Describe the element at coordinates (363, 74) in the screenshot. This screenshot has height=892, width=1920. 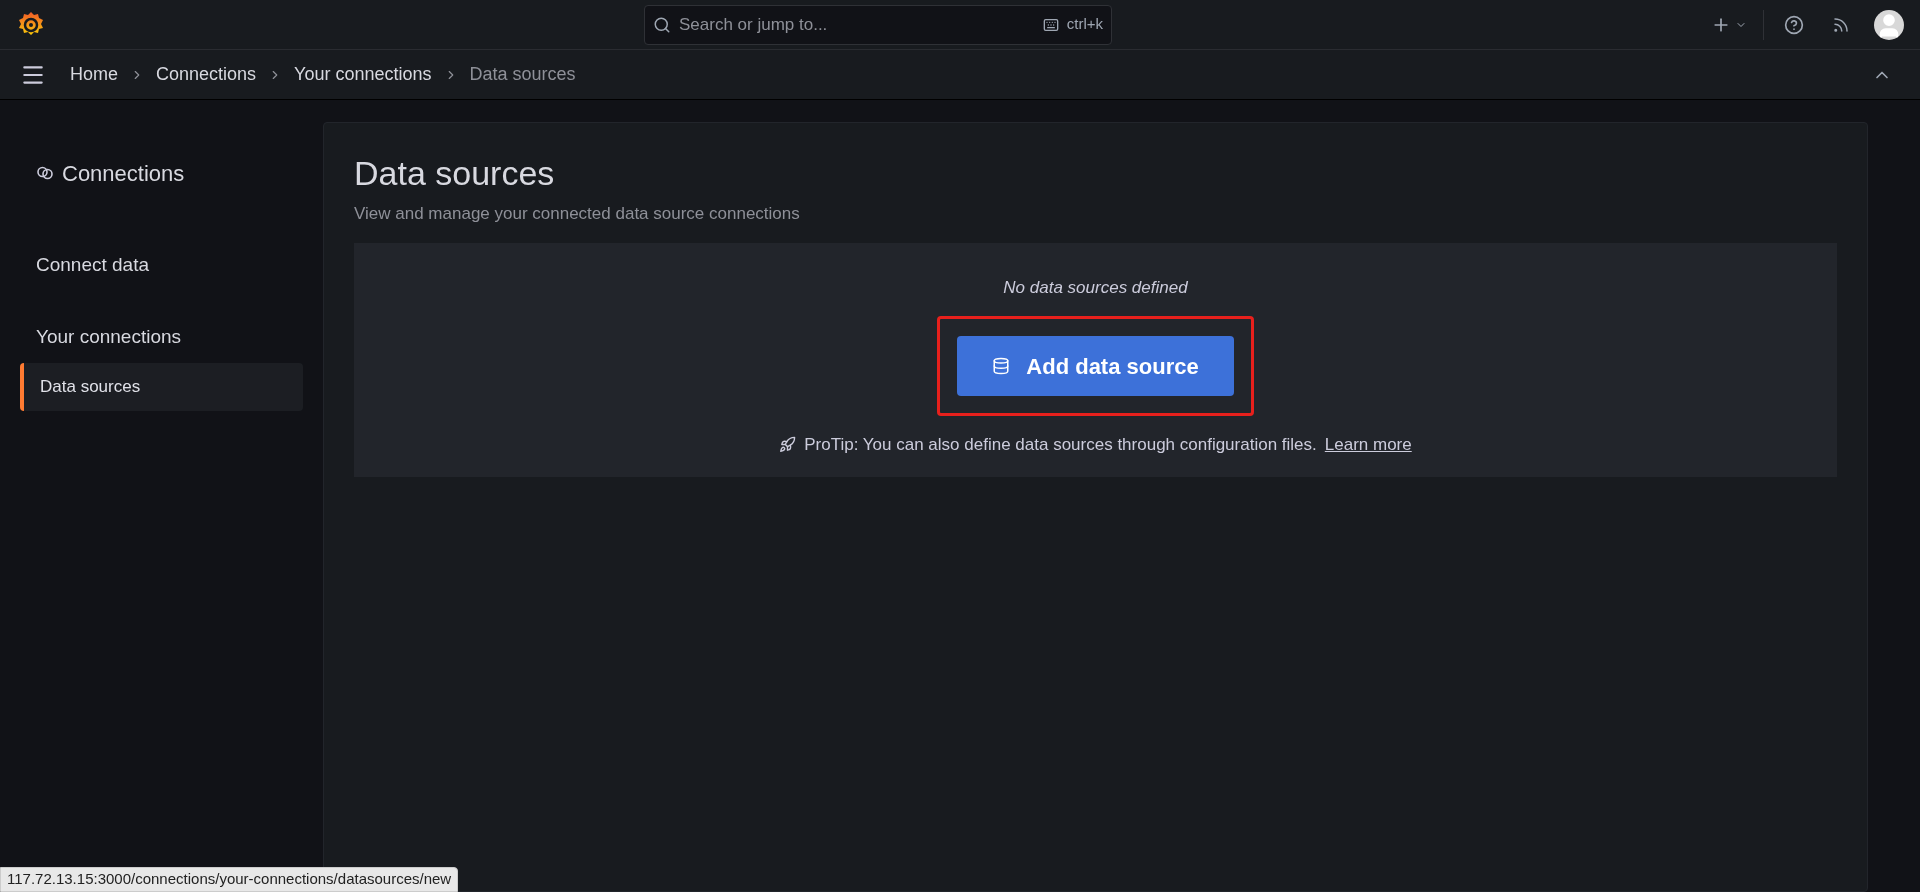
I see `breadcrumb-link: Your connections` at that location.